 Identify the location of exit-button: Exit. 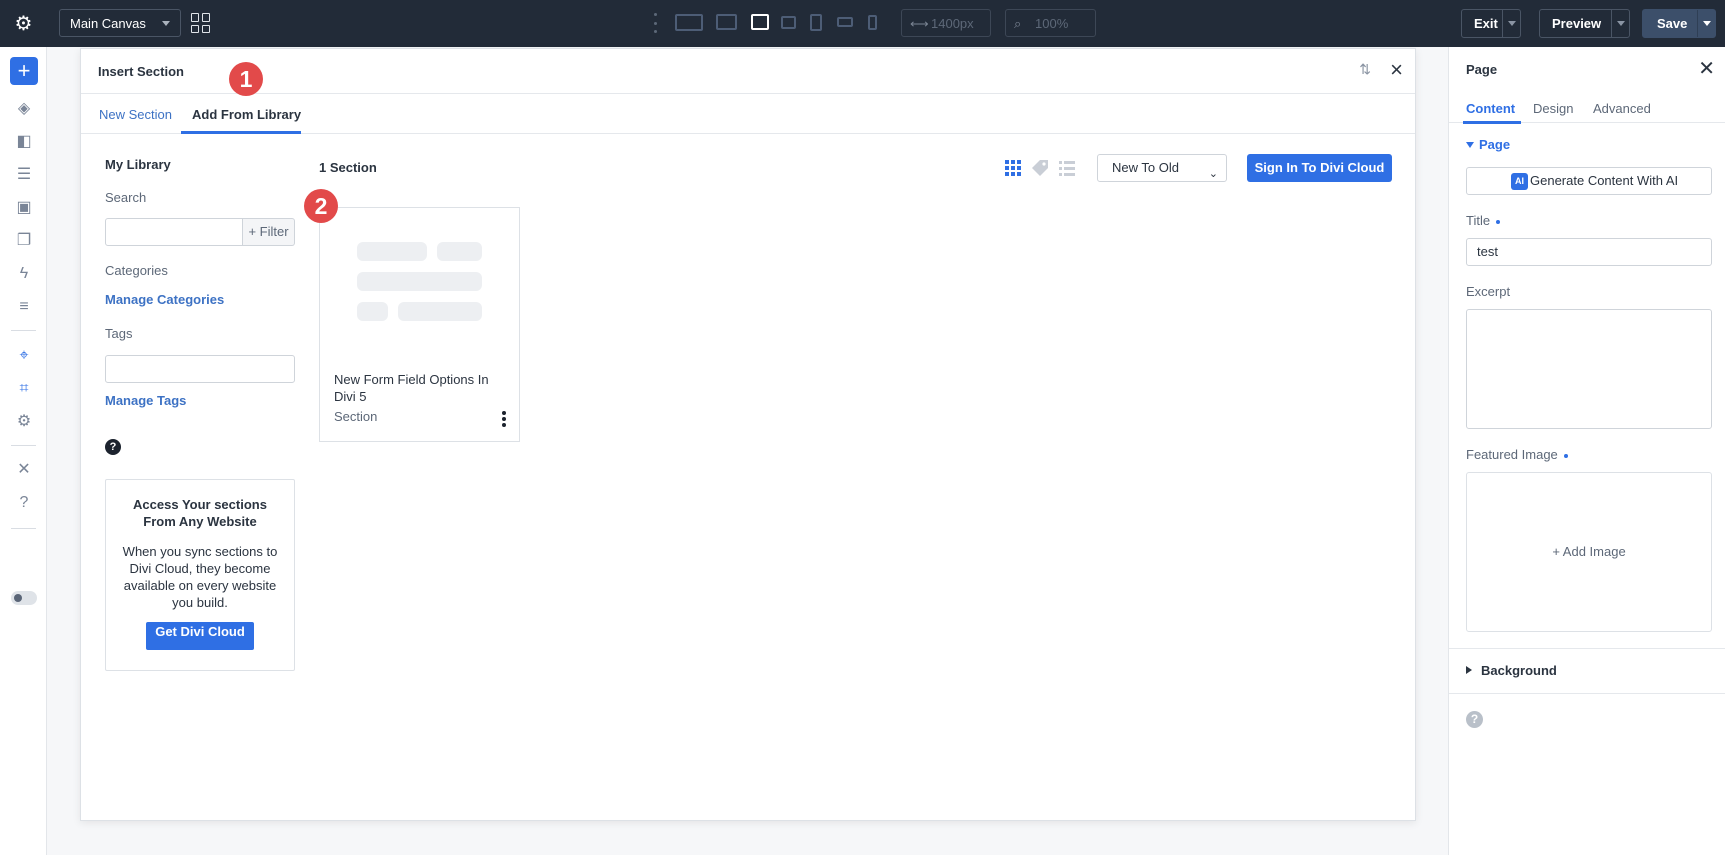
(1491, 23).